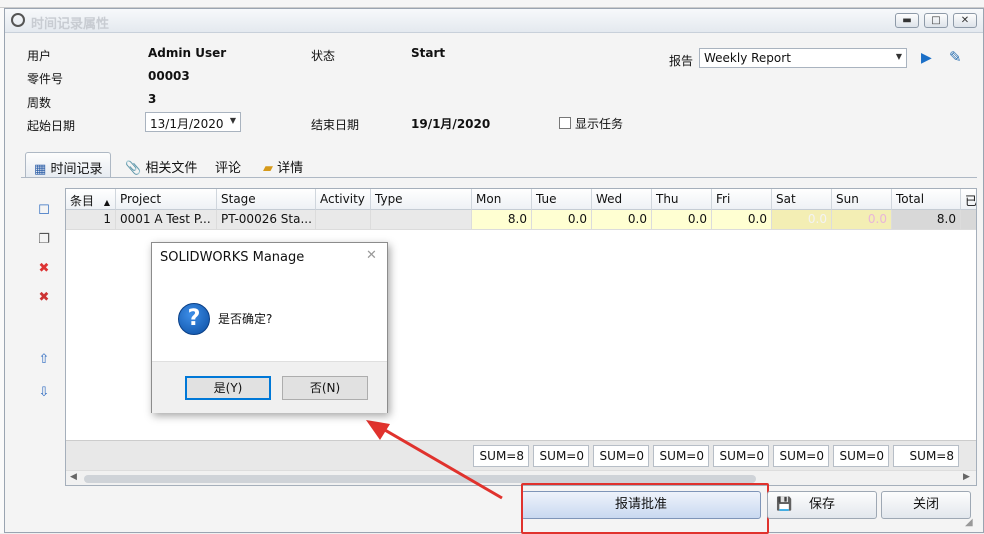 The width and height of the screenshot is (984, 534). Describe the element at coordinates (133, 168) in the screenshot. I see `paperclip-icon: 📎` at that location.